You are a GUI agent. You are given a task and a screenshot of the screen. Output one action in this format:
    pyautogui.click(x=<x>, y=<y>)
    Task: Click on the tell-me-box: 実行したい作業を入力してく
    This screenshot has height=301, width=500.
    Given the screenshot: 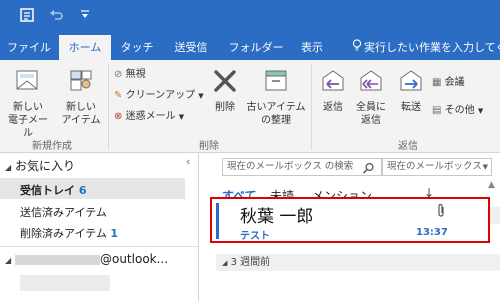 What is the action you would take?
    pyautogui.click(x=426, y=47)
    